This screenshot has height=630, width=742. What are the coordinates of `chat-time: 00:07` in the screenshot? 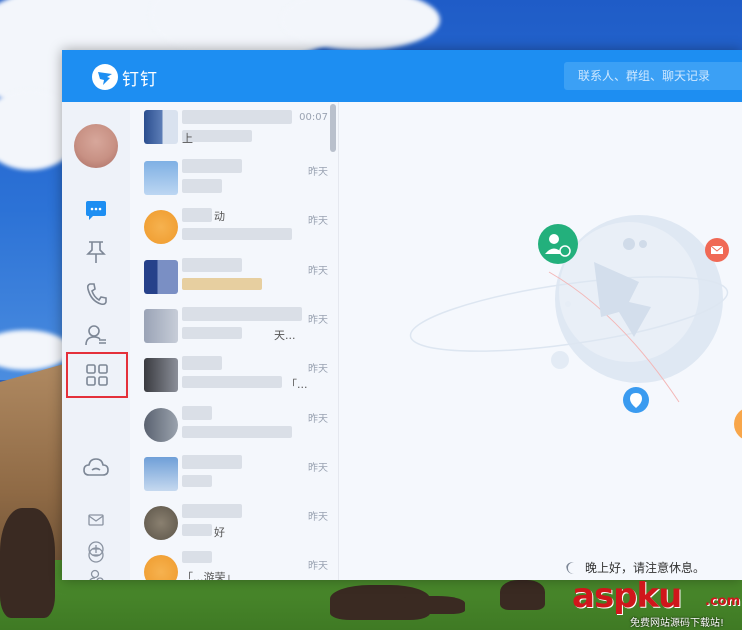 It's located at (313, 117).